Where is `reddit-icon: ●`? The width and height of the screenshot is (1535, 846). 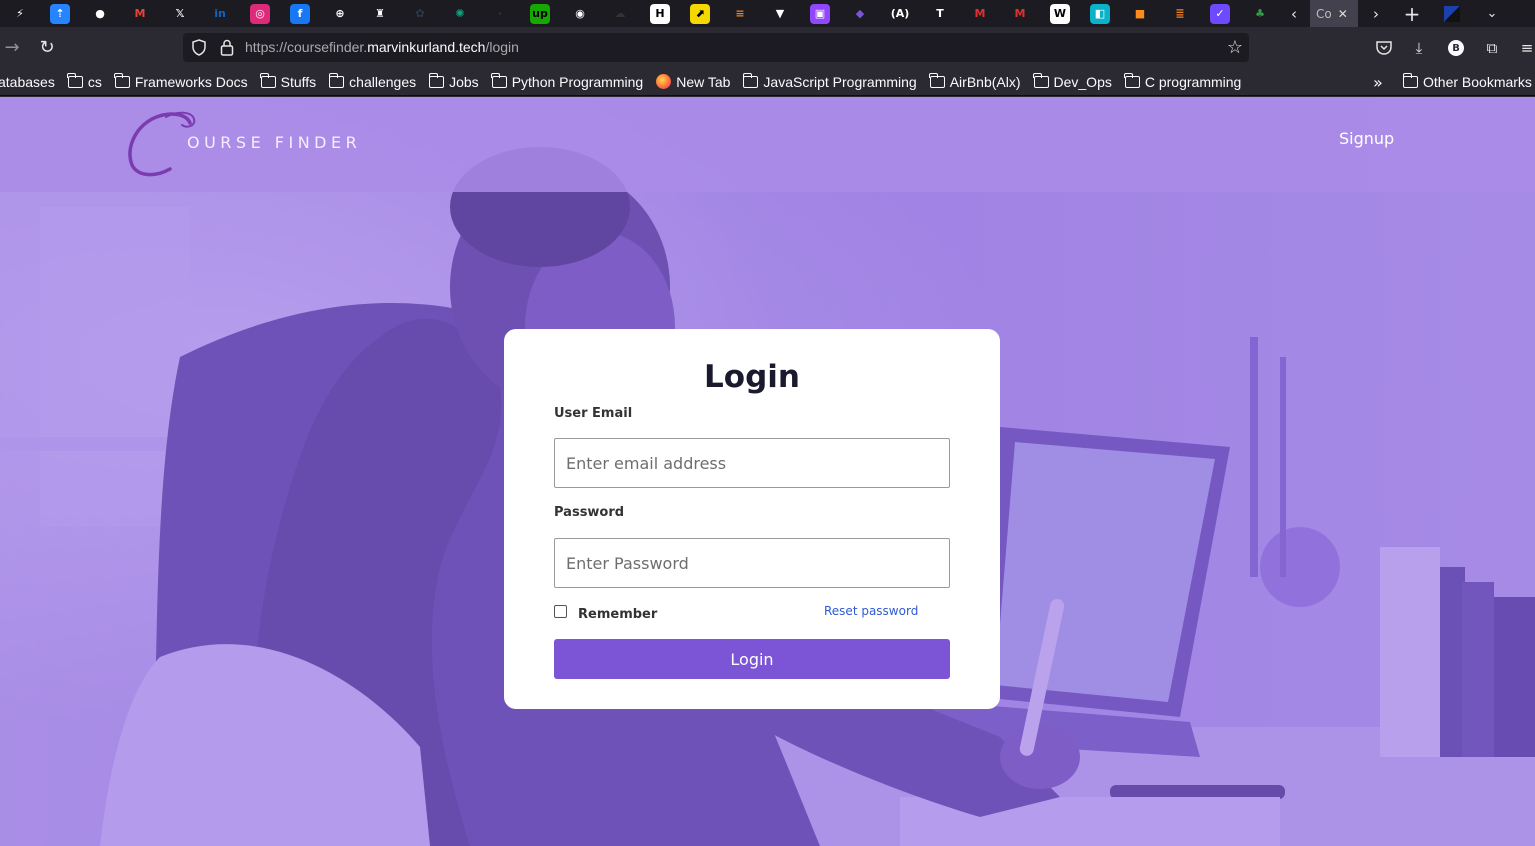
reddit-icon: ● is located at coordinates (100, 13).